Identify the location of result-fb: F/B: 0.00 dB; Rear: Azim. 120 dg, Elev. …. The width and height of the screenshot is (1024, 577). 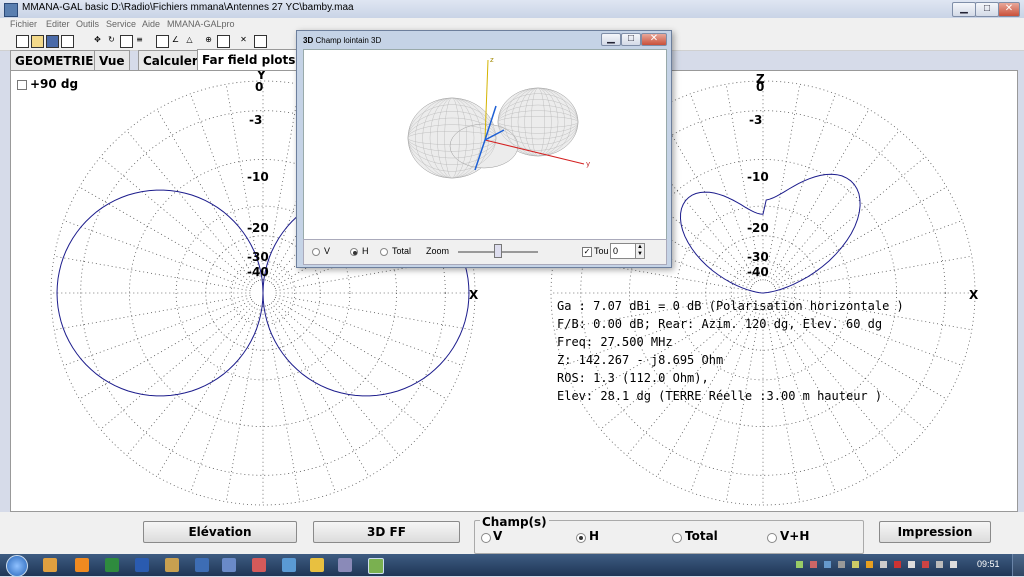
(720, 324).